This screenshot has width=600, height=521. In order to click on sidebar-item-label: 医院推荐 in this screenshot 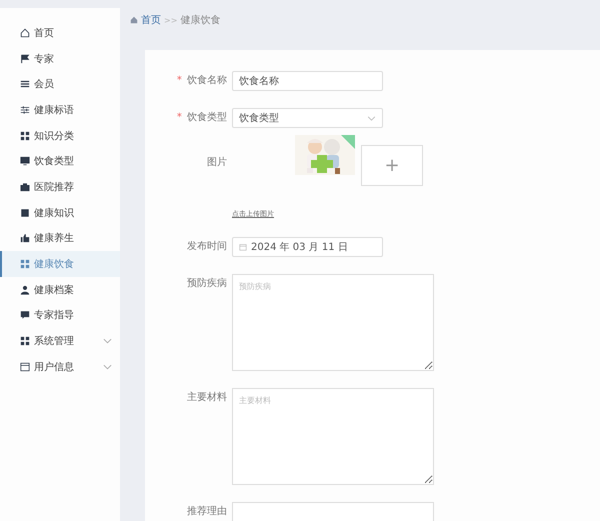, I will do `click(54, 187)`.